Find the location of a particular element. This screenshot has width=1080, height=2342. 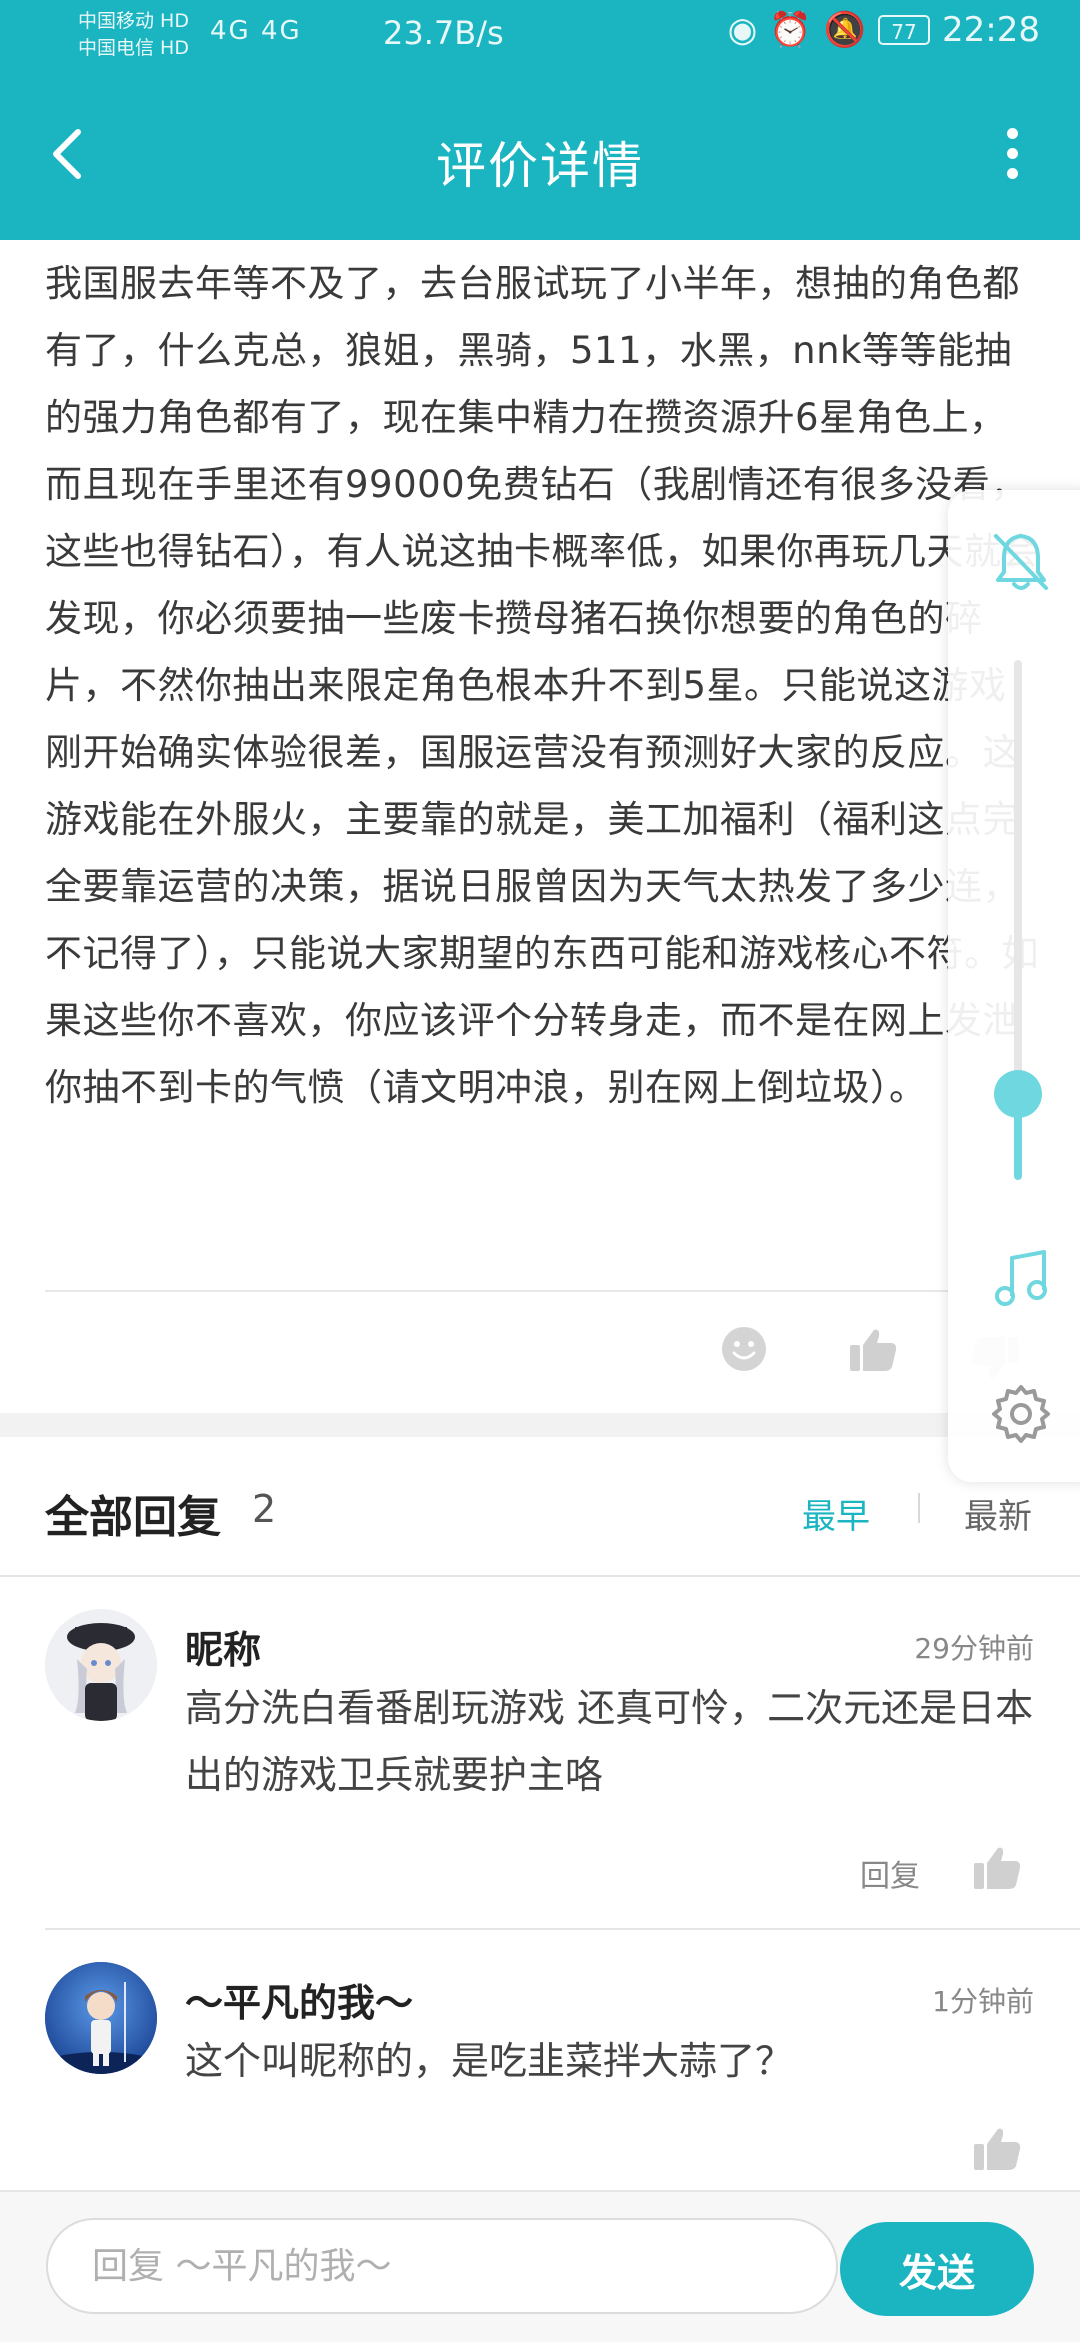

bell-off-button is located at coordinates (1021, 562).